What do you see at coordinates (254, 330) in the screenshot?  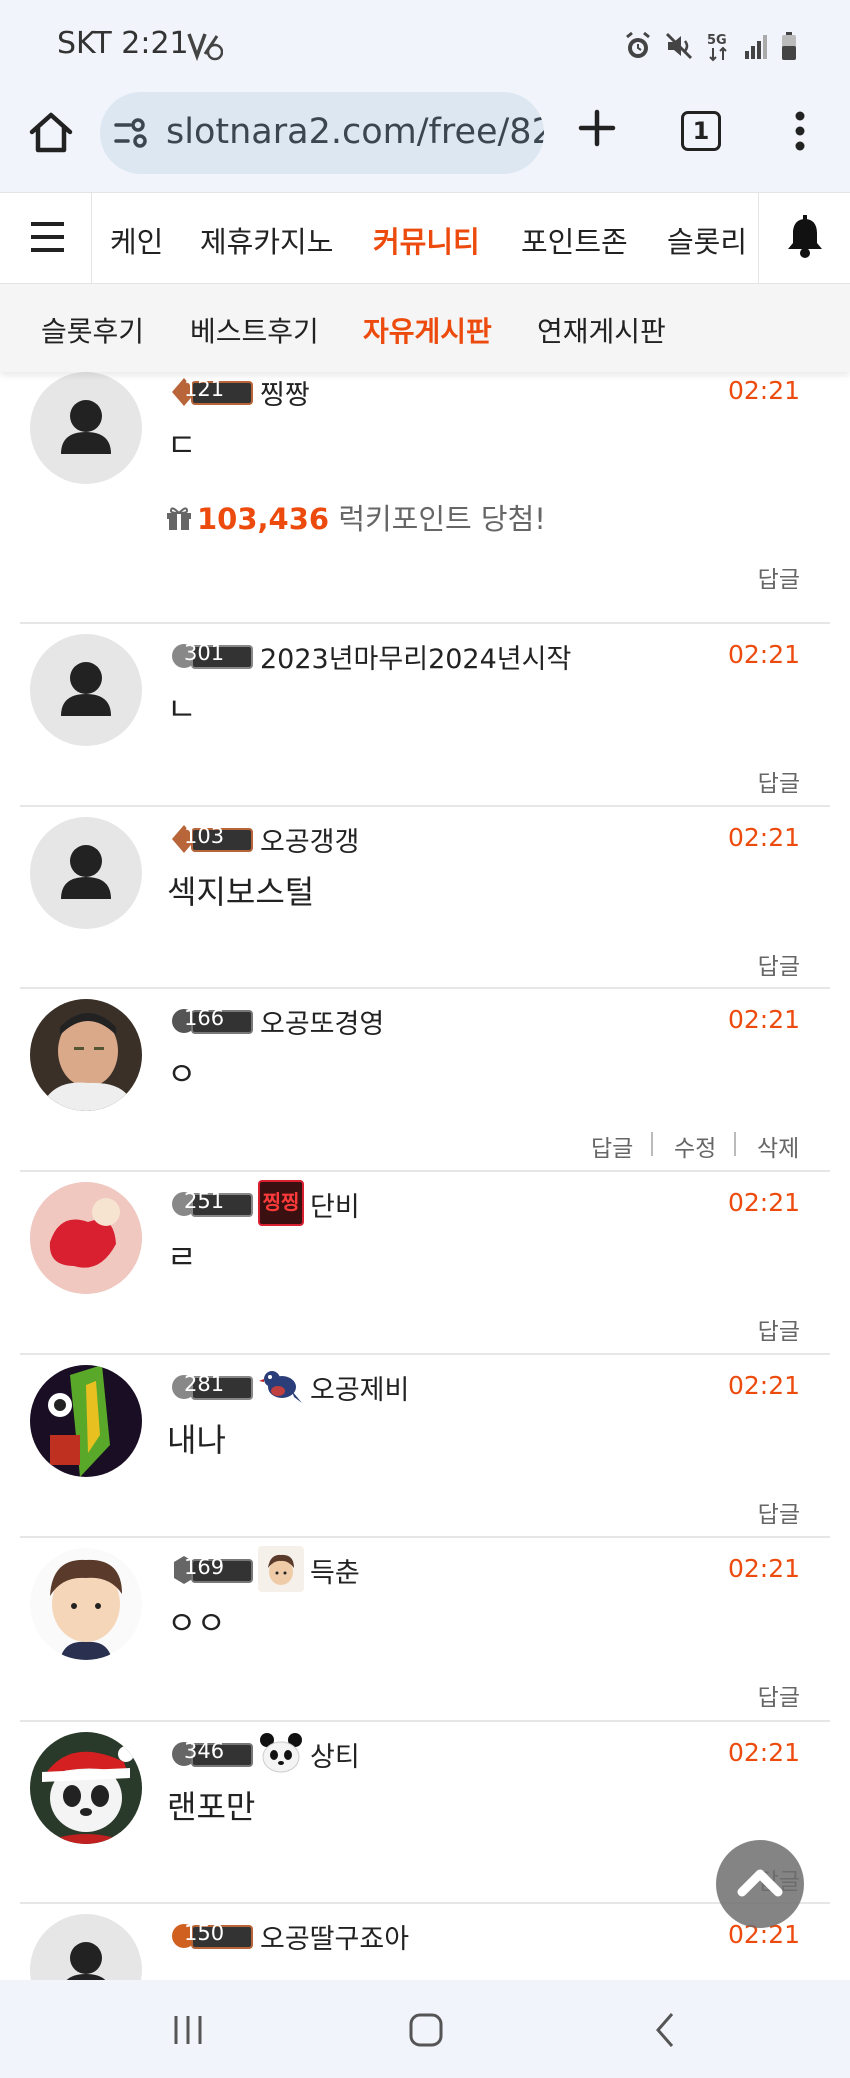 I see `tab-best-review: 베스트후기` at bounding box center [254, 330].